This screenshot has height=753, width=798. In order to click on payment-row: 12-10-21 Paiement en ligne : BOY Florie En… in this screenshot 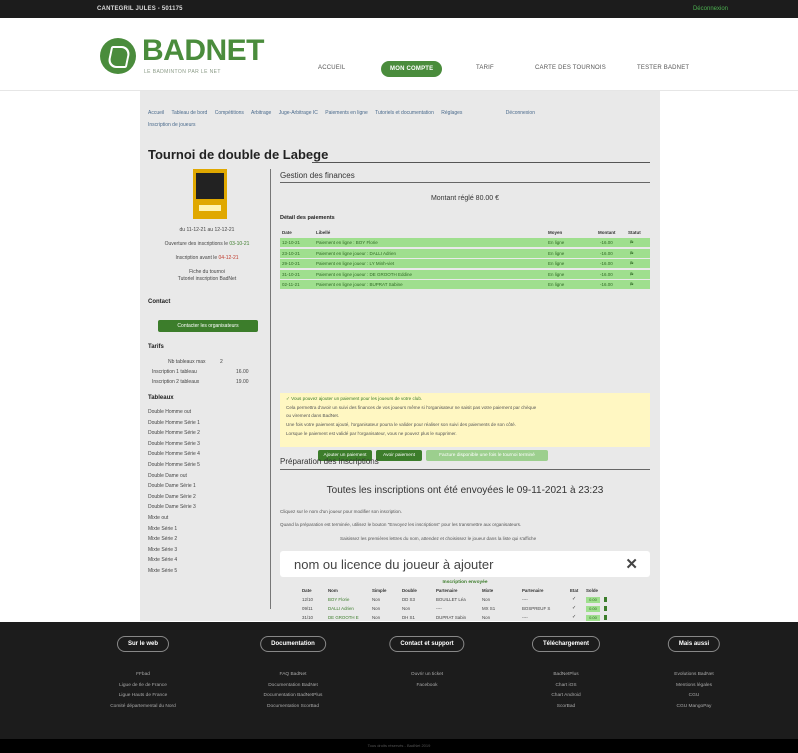, I will do `click(465, 242)`.